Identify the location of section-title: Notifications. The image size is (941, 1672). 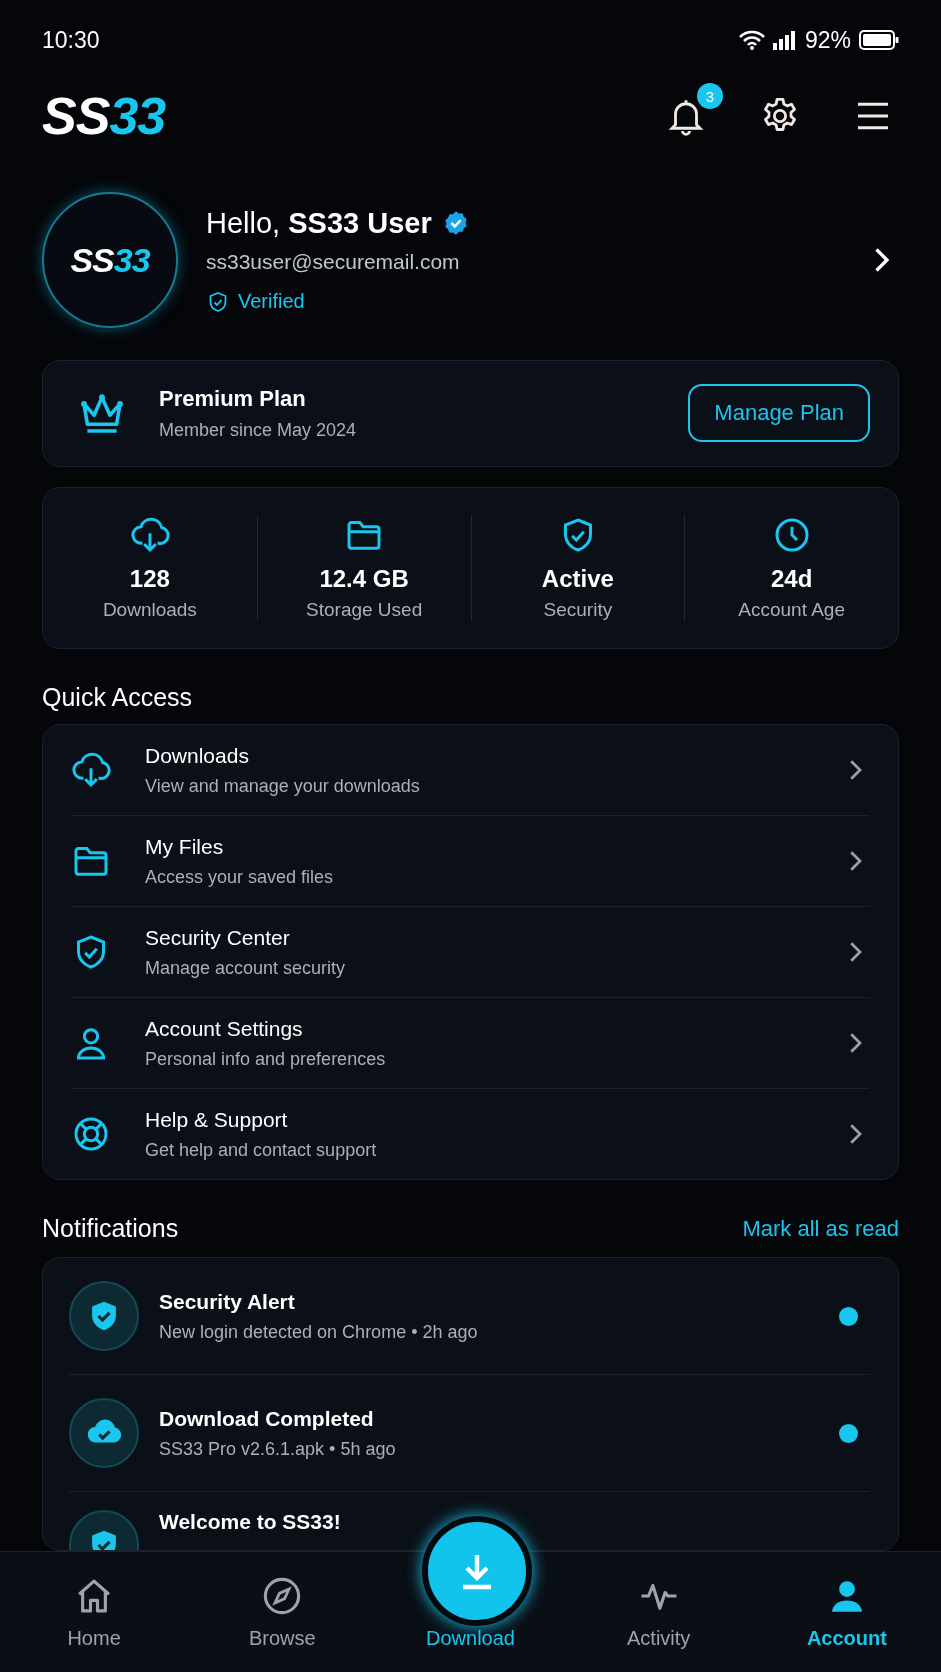
(110, 1228).